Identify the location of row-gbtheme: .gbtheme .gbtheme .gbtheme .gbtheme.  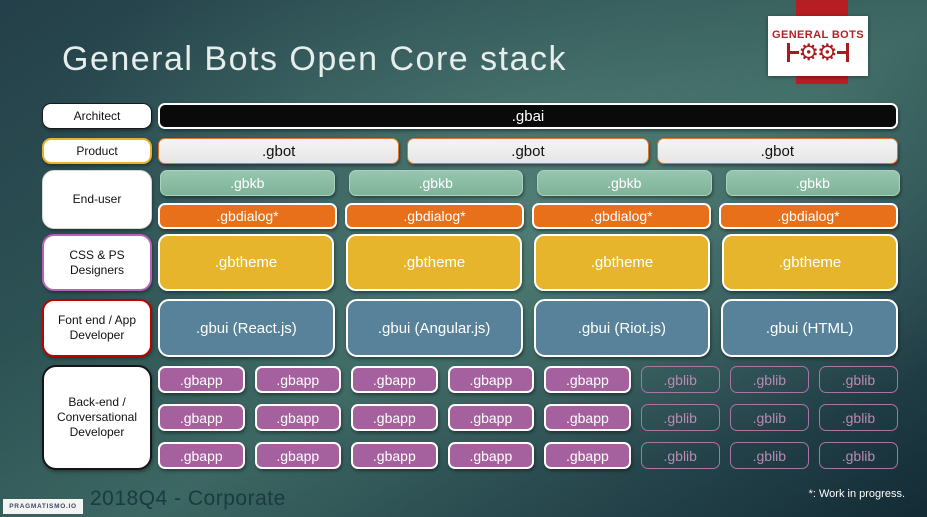
(528, 262).